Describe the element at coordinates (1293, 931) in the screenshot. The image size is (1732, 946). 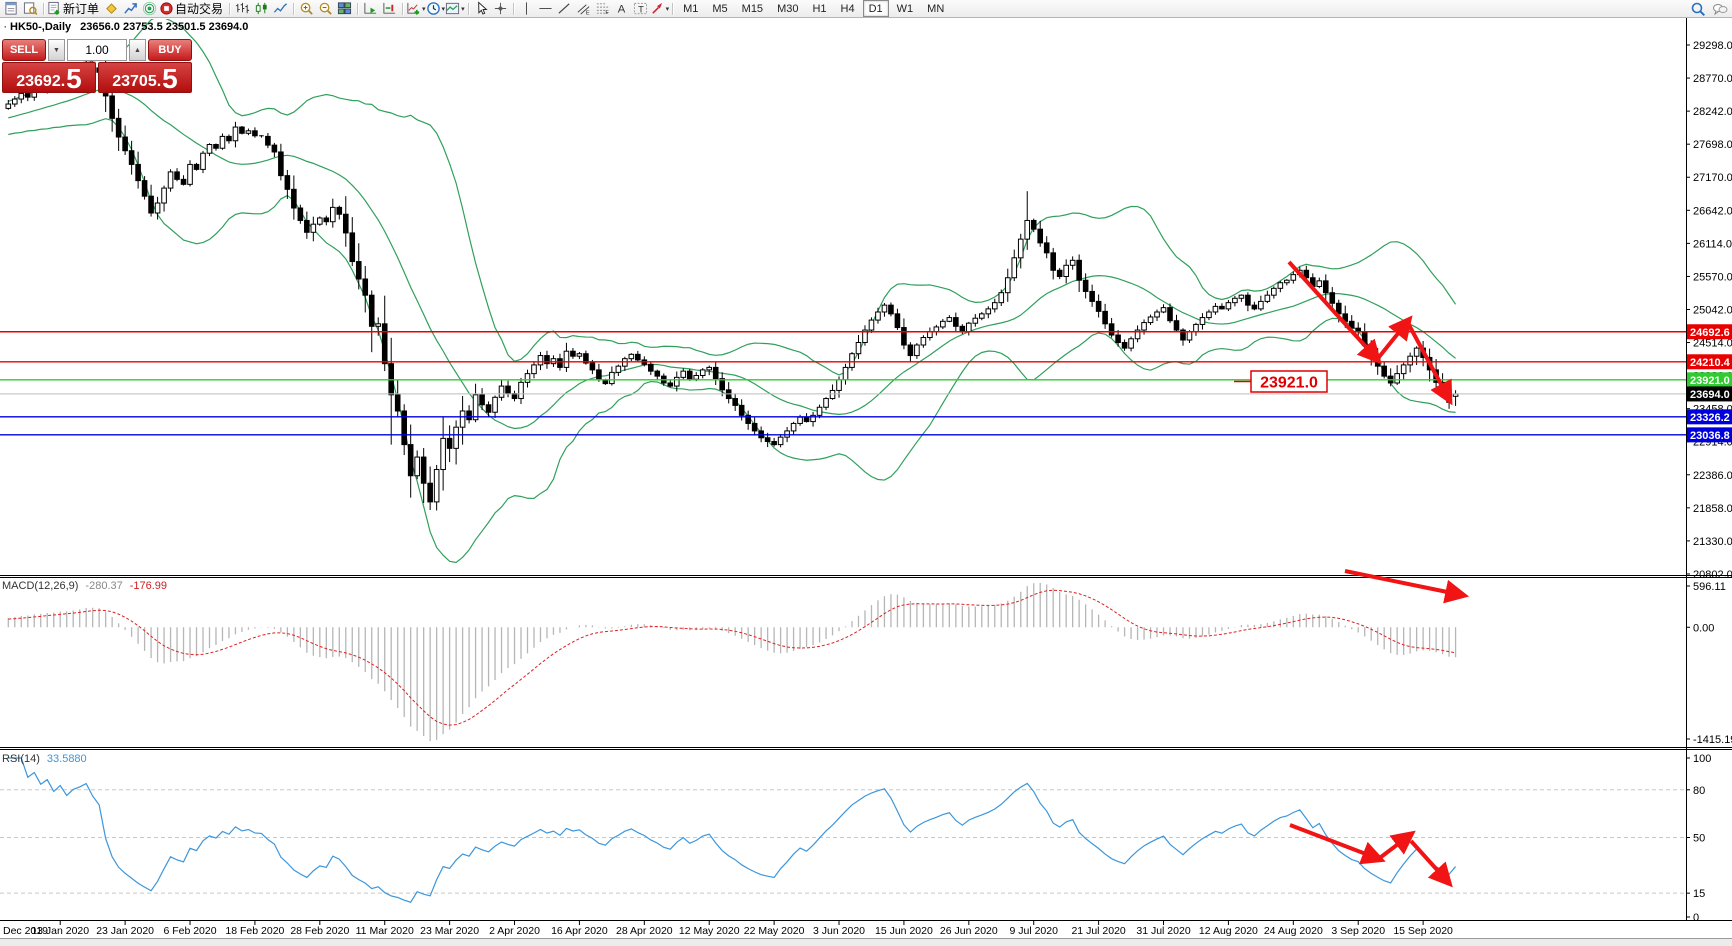
I see `svg-text: 24 Aug 2020` at that location.